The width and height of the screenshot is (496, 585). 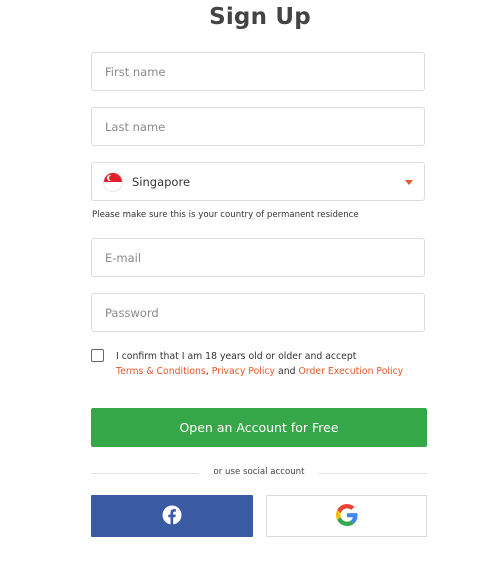 I want to click on social-divider: or use social account, so click(x=259, y=473).